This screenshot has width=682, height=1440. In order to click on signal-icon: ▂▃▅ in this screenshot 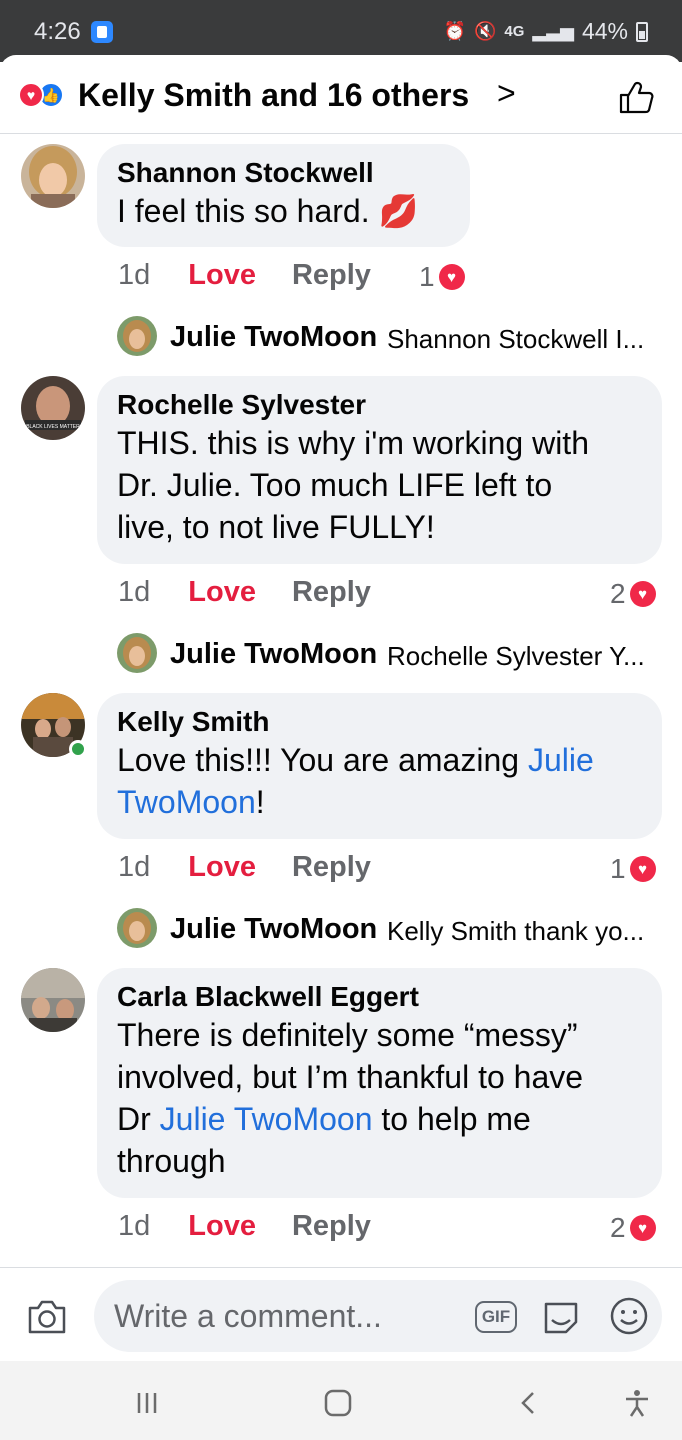, I will do `click(553, 31)`.